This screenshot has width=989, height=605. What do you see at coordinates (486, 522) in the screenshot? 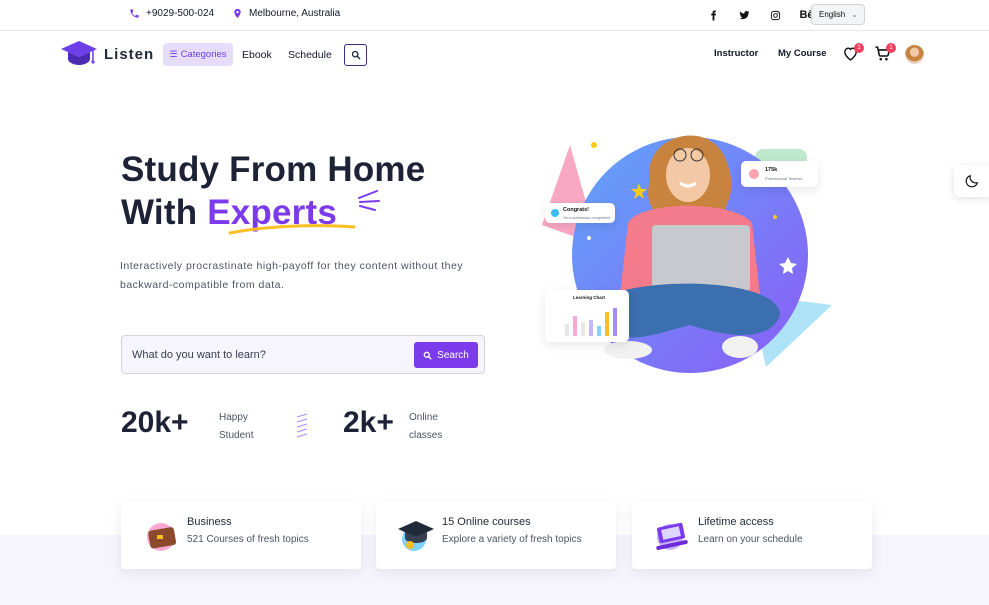
I see `feature-title: 15 Online courses` at bounding box center [486, 522].